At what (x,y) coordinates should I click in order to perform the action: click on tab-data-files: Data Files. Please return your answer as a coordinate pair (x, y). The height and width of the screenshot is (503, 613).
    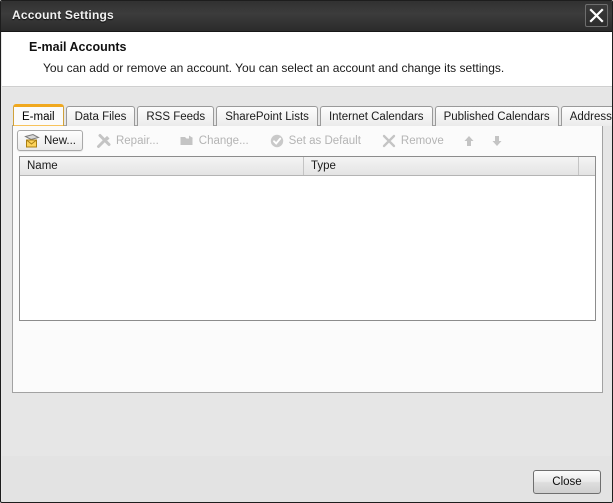
    Looking at the image, I should click on (100, 116).